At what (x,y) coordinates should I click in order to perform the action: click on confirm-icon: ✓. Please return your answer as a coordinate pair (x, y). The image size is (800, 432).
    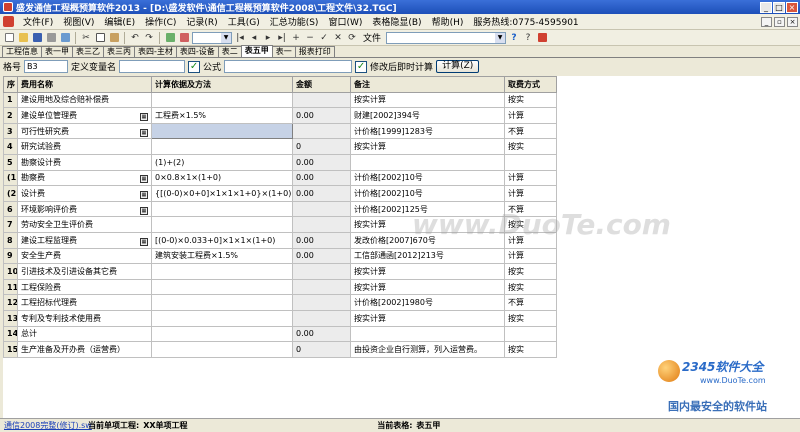
    Looking at the image, I should click on (324, 38).